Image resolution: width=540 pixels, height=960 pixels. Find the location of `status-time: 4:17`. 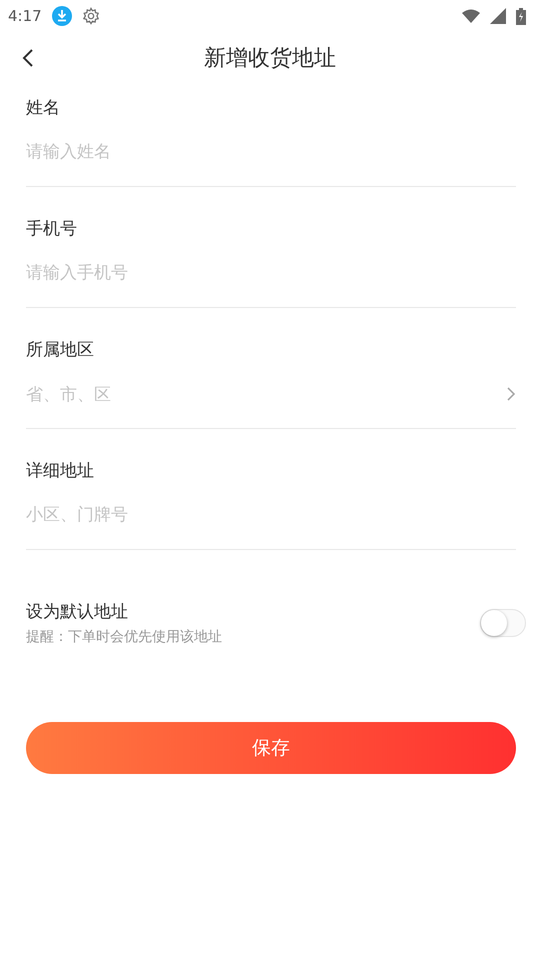

status-time: 4:17 is located at coordinates (25, 16).